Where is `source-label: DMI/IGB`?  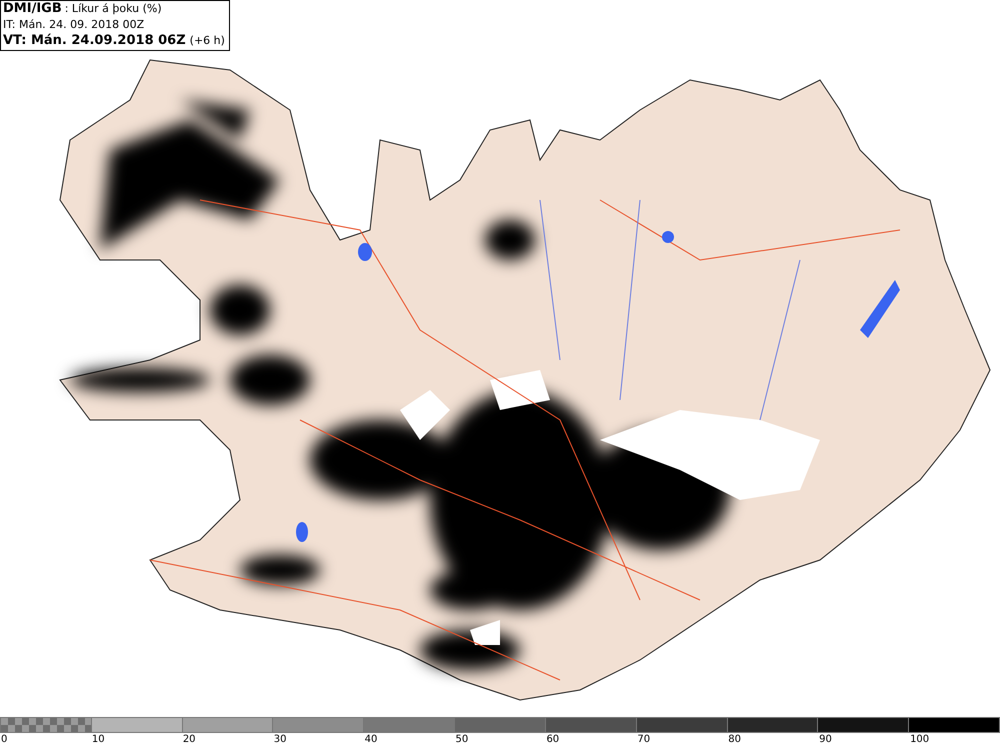 source-label: DMI/IGB is located at coordinates (32, 8).